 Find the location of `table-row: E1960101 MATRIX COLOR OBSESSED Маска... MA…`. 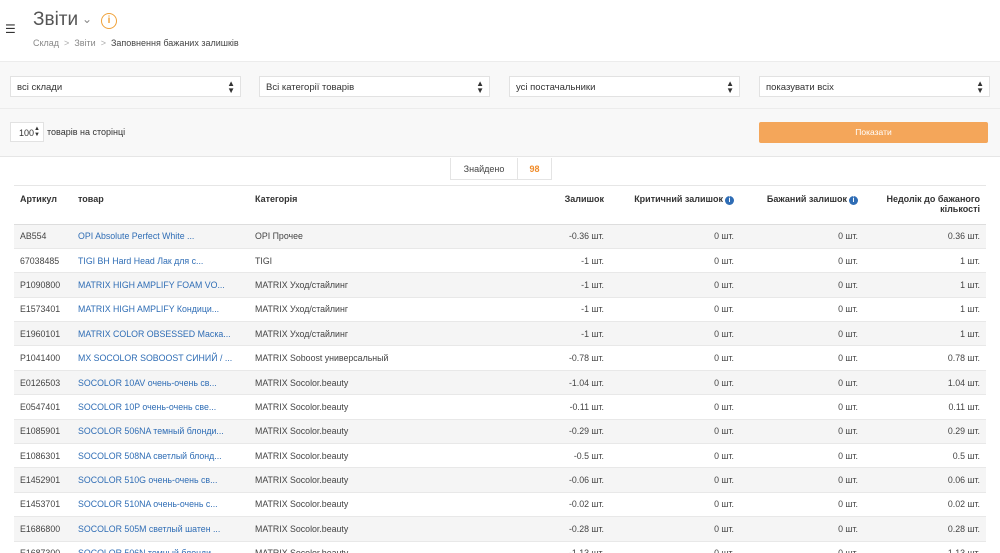

table-row: E1960101 MATRIX COLOR OBSESSED Маска... MA… is located at coordinates (500, 334).